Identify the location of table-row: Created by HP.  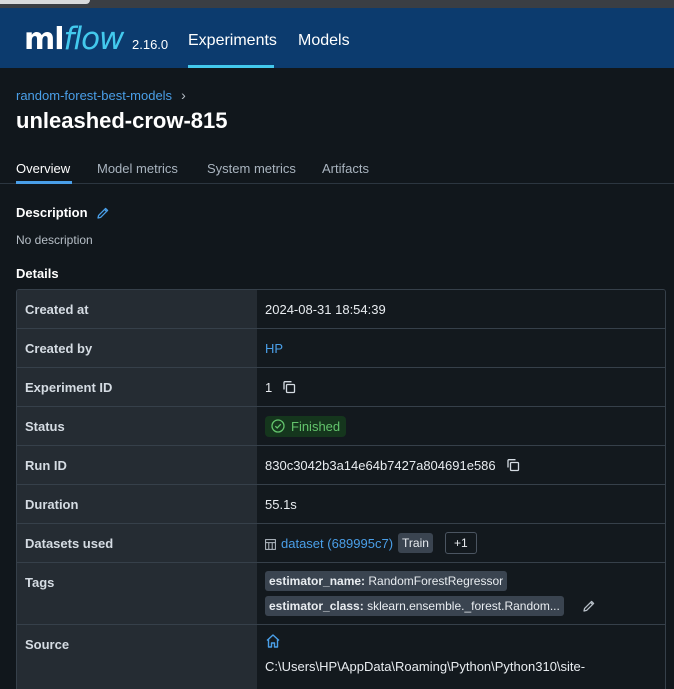
(341, 348).